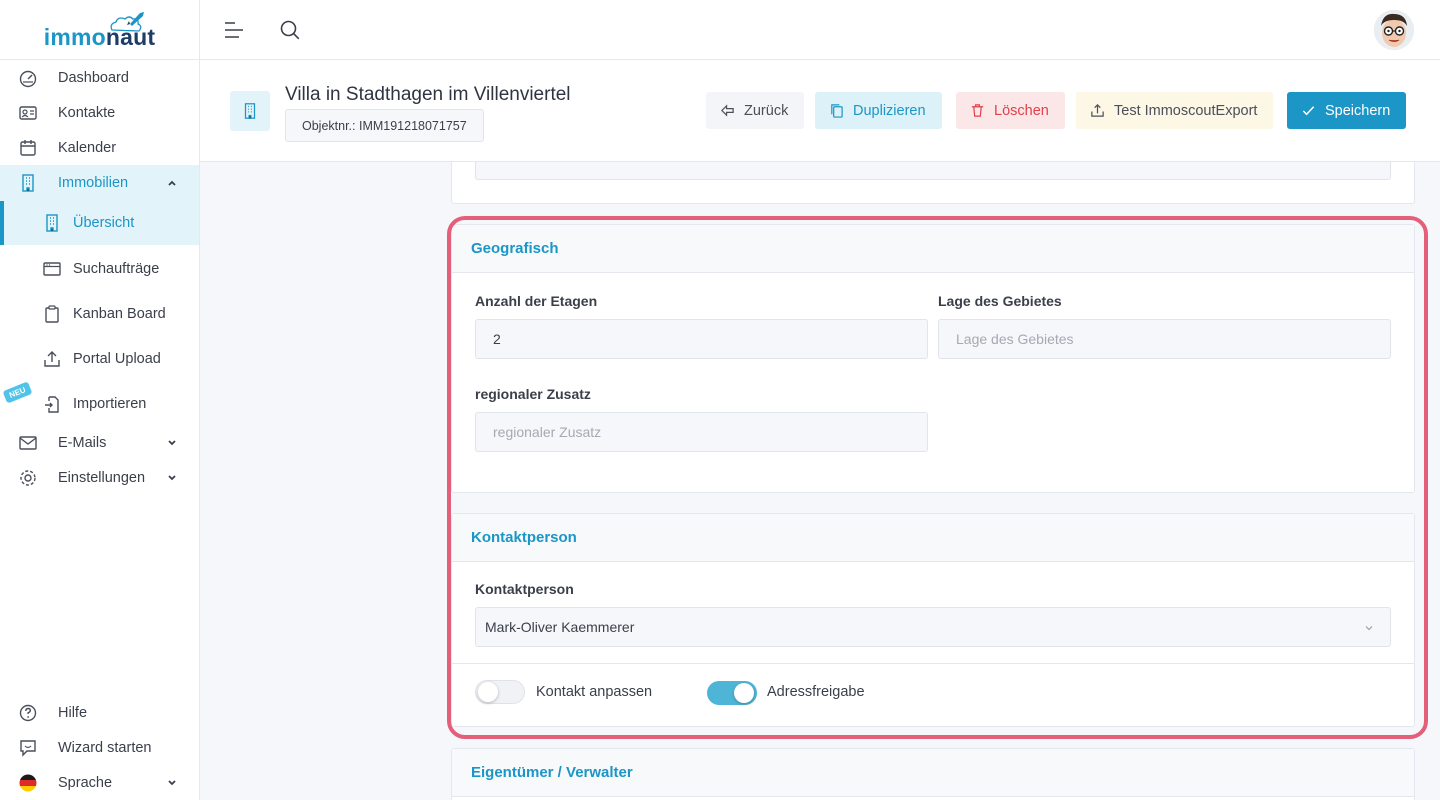 This screenshot has height=800, width=1440. Describe the element at coordinates (127, 22) in the screenshot. I see `rocket-cloud-icon` at that location.